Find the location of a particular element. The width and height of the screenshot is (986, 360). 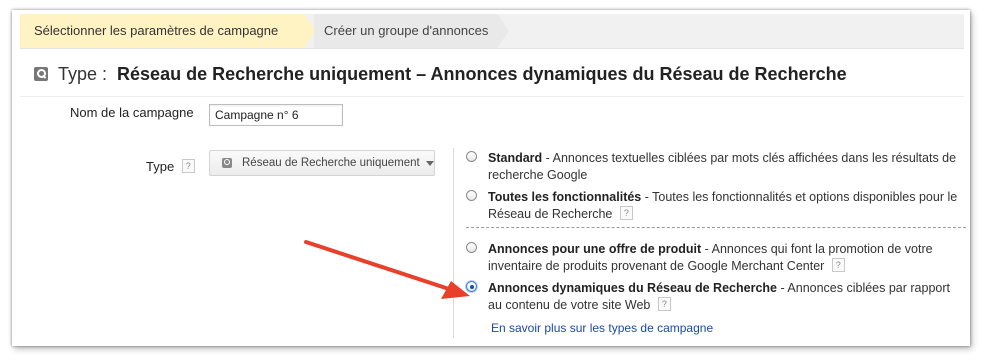

red-arrow-head is located at coordinates (455, 290).